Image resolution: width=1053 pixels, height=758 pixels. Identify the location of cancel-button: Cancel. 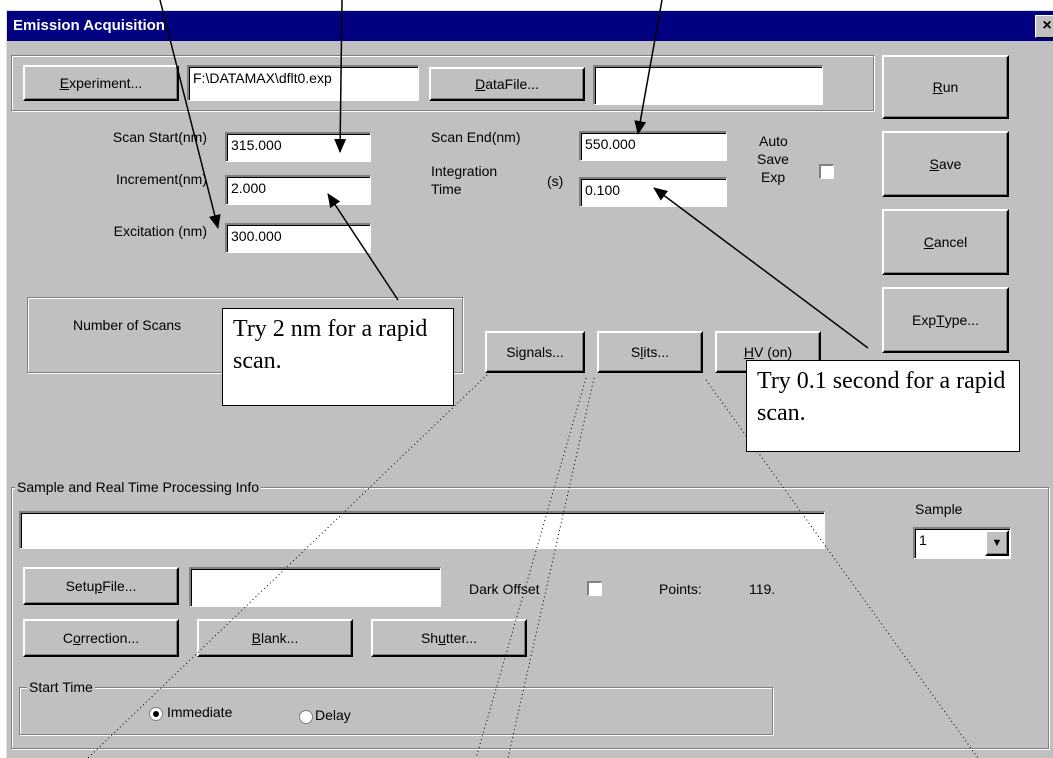
(945, 242).